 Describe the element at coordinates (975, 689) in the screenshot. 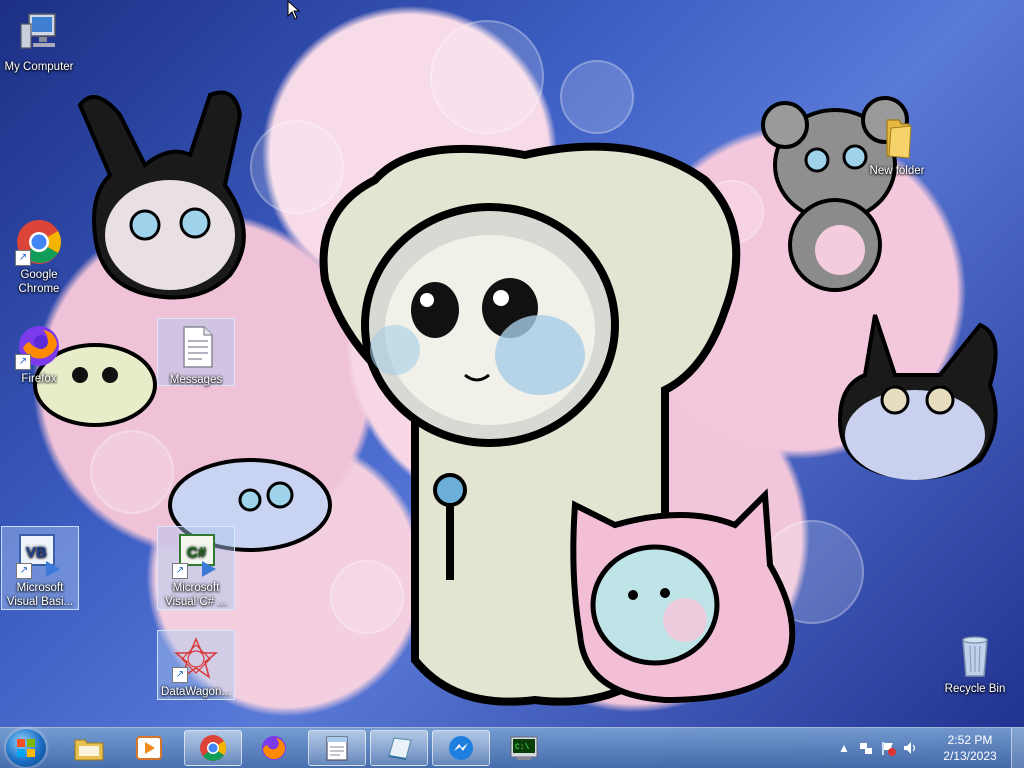

I see `desktop-icon-label: Recycle Bin` at that location.